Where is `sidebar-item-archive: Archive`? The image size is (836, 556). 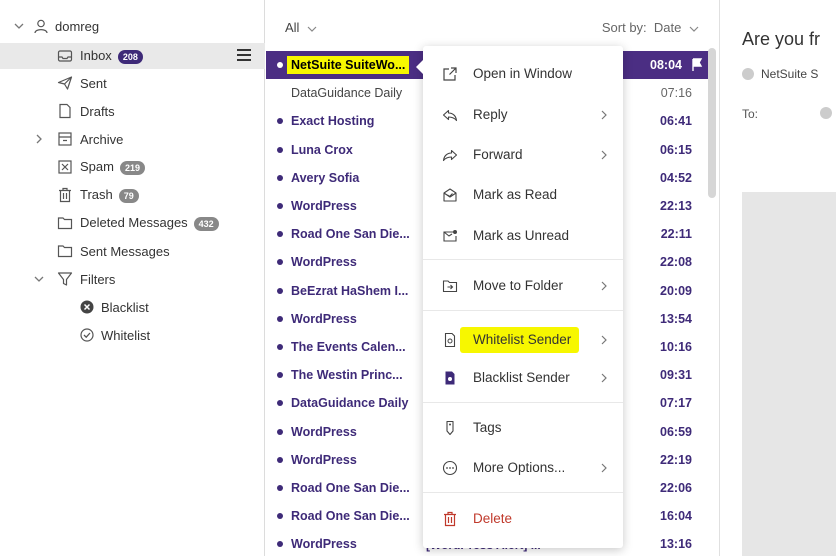
sidebar-item-archive: Archive is located at coordinates (132, 139).